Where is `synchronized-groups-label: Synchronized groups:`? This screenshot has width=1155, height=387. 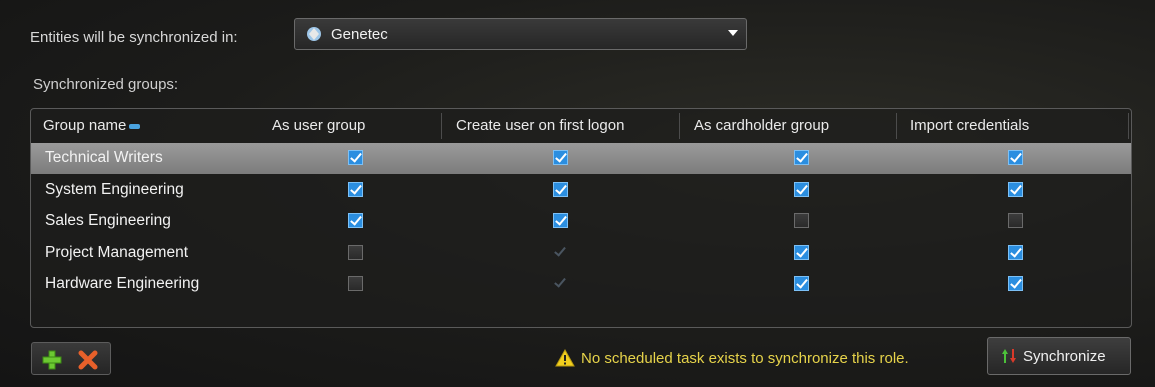 synchronized-groups-label: Synchronized groups: is located at coordinates (106, 84).